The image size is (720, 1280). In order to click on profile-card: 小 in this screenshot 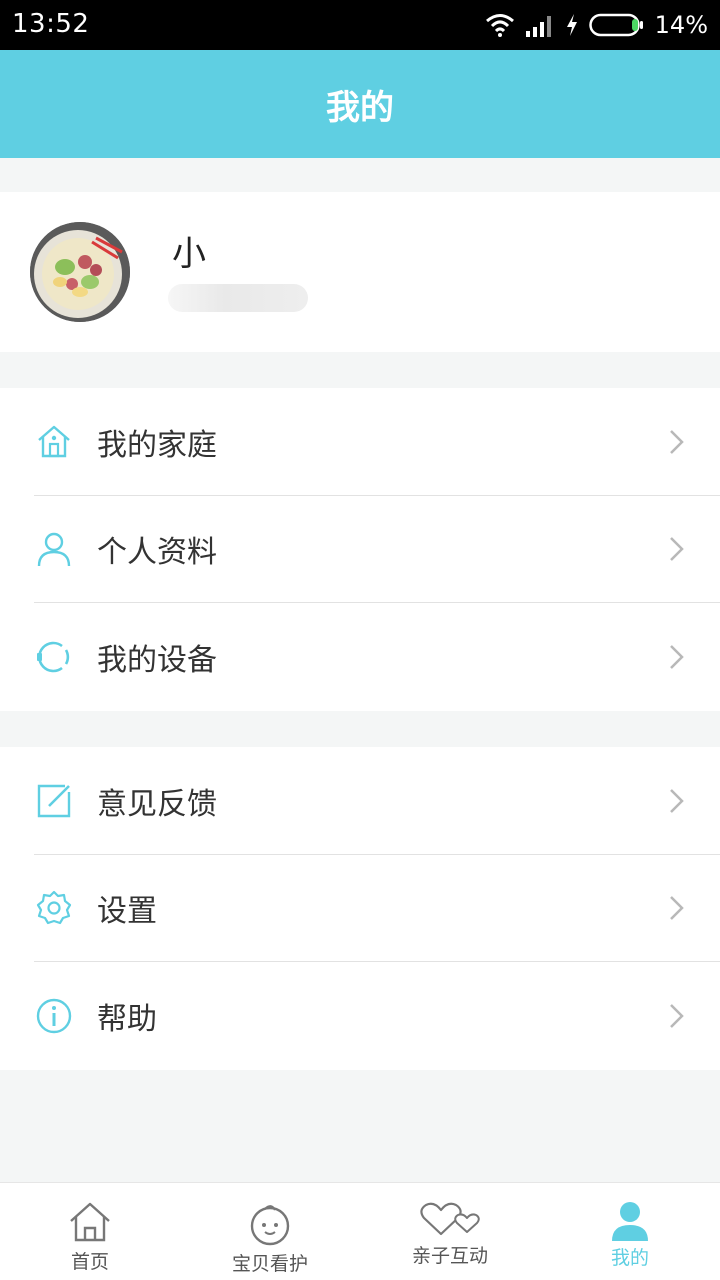, I will do `click(360, 272)`.